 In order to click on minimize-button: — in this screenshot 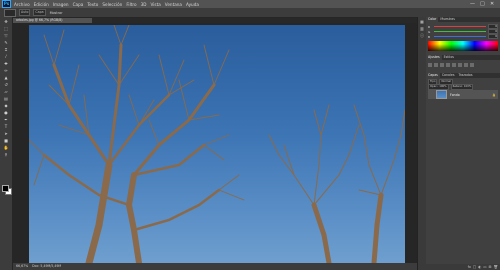, I will do `click(472, 4)`.